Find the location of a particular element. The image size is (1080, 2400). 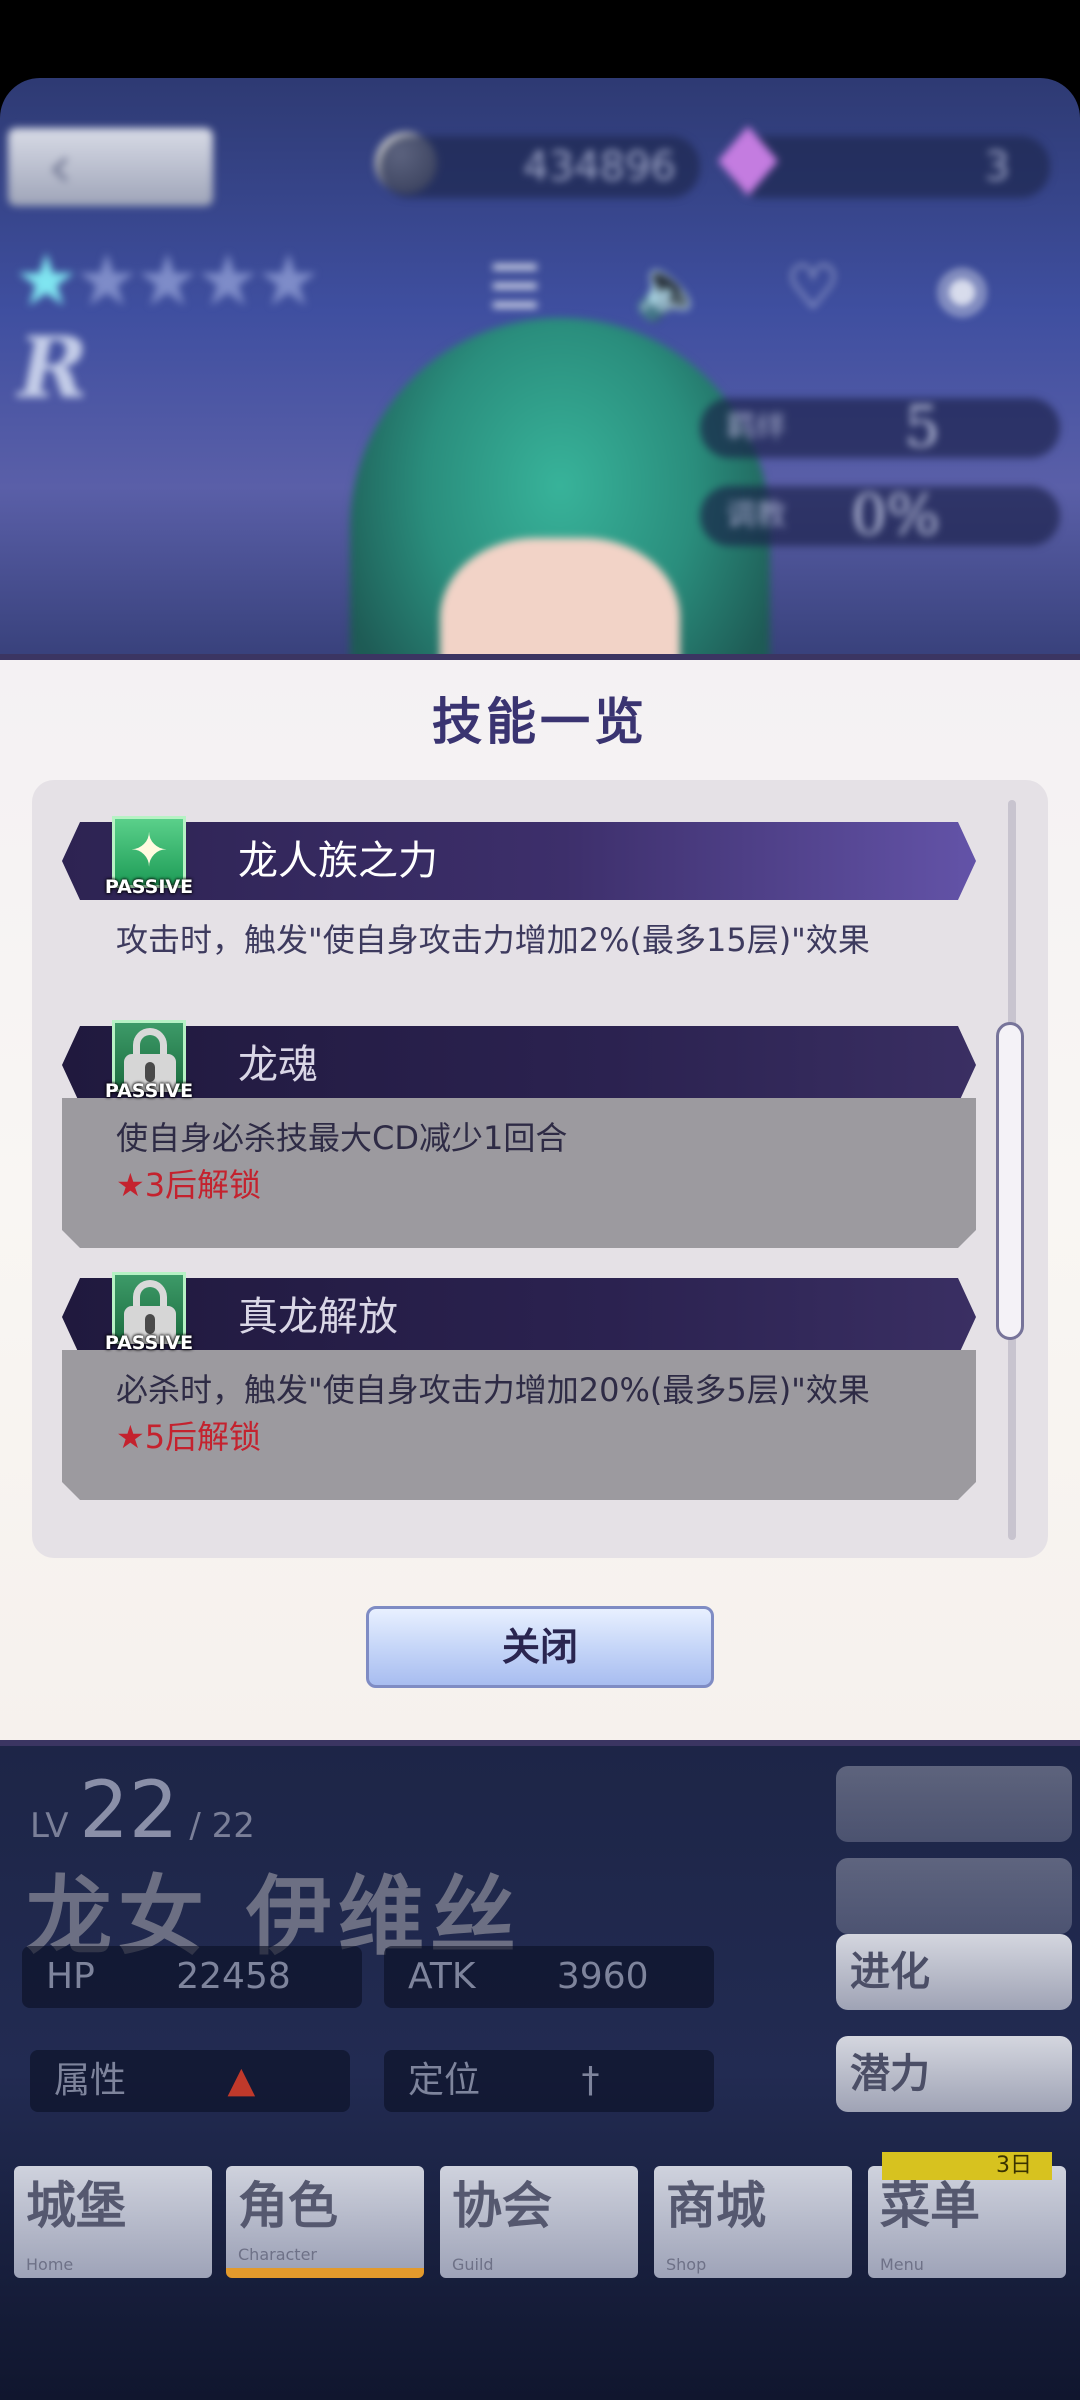

attribute-label: 属性 is located at coordinates (90, 2080).